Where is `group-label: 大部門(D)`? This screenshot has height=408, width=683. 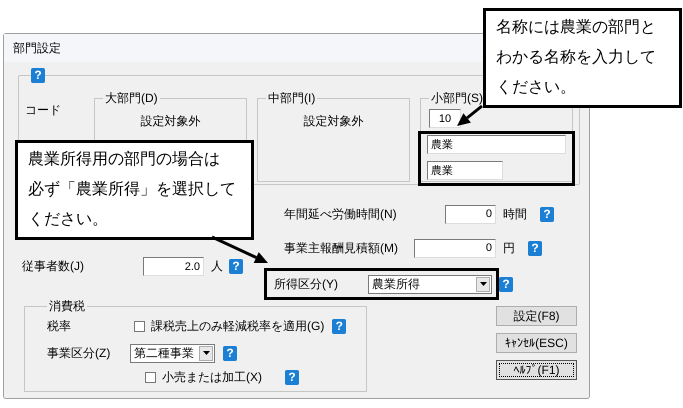 group-label: 大部門(D) is located at coordinates (131, 98).